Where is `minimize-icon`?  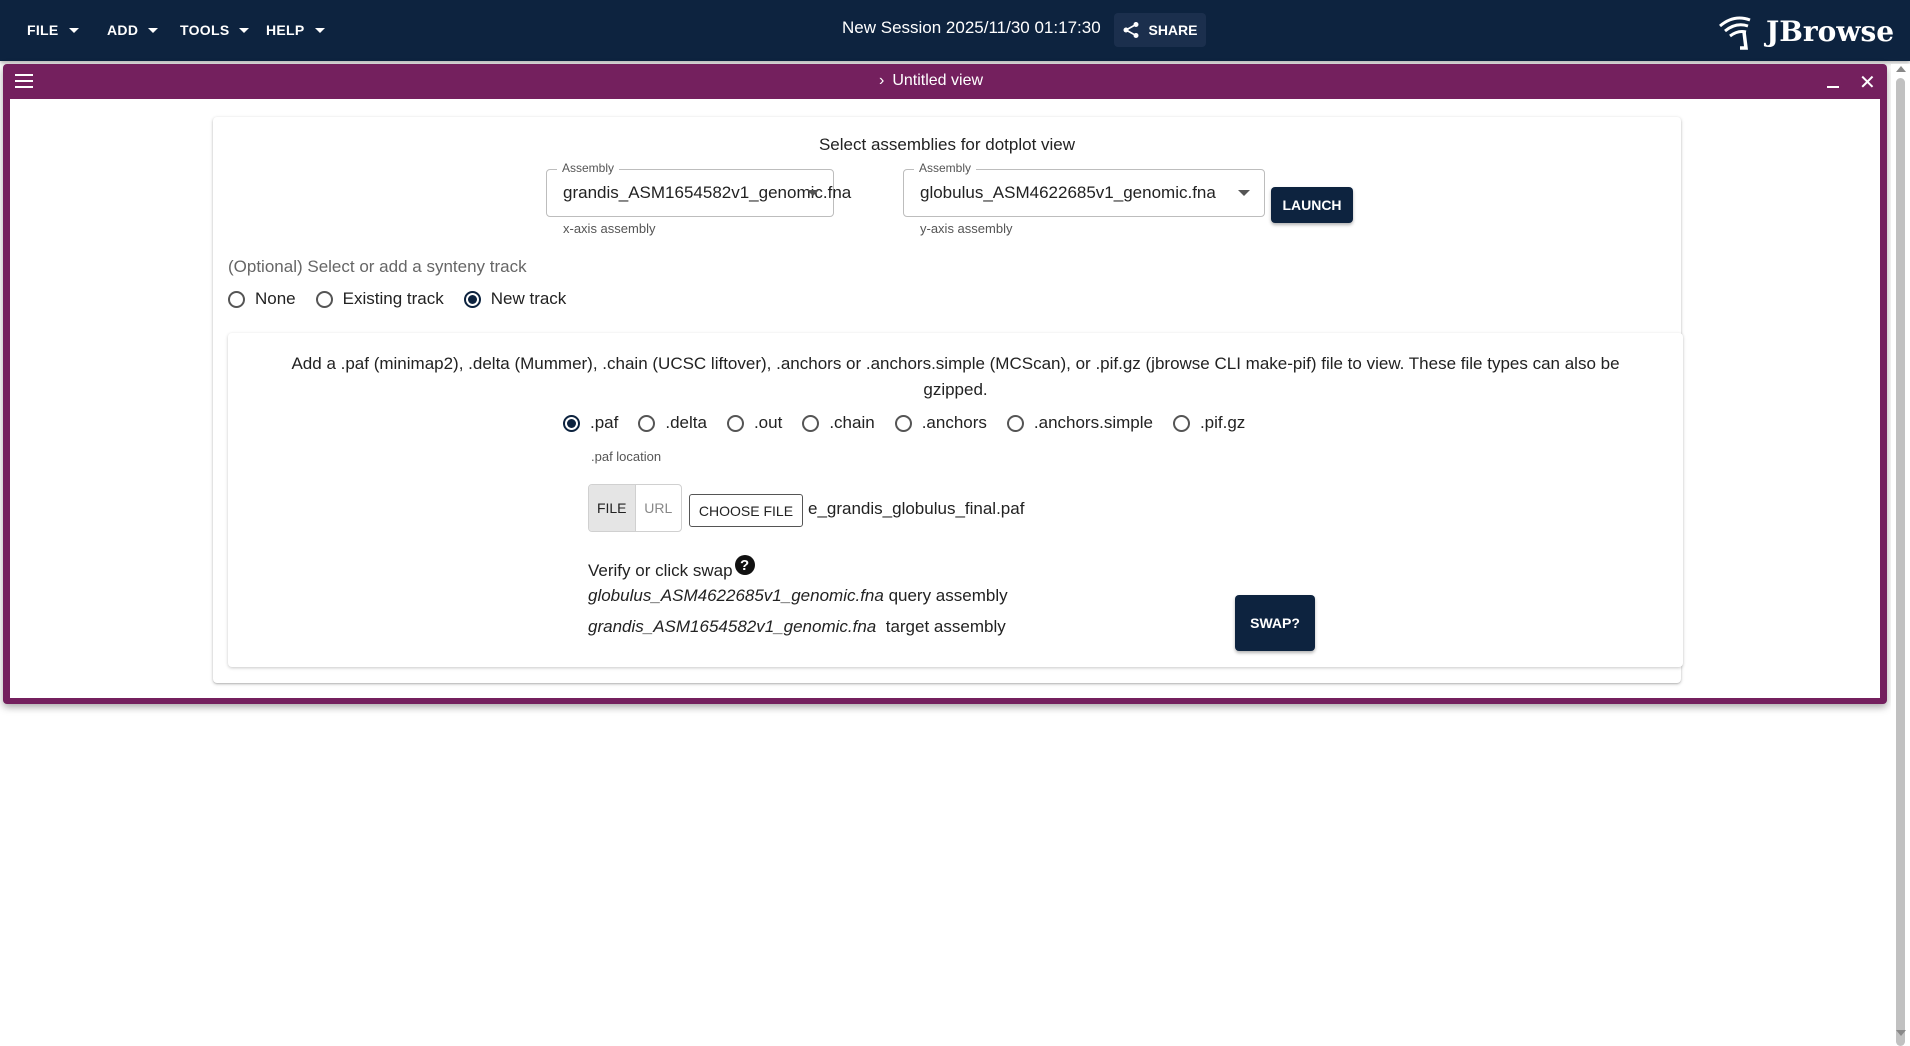 minimize-icon is located at coordinates (1833, 87).